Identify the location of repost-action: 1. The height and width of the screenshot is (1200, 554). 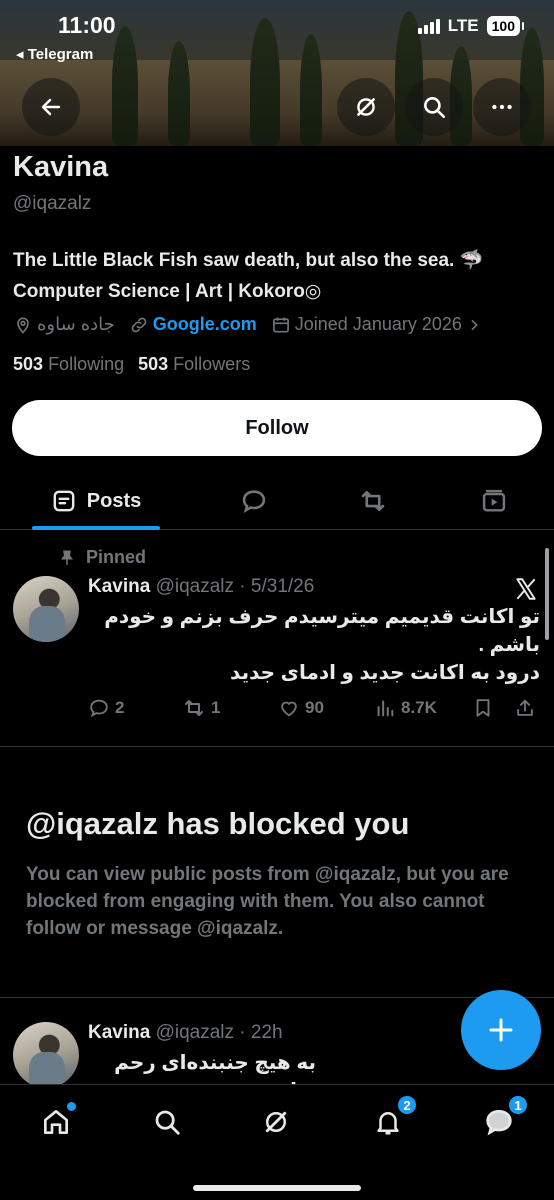
(201, 708).